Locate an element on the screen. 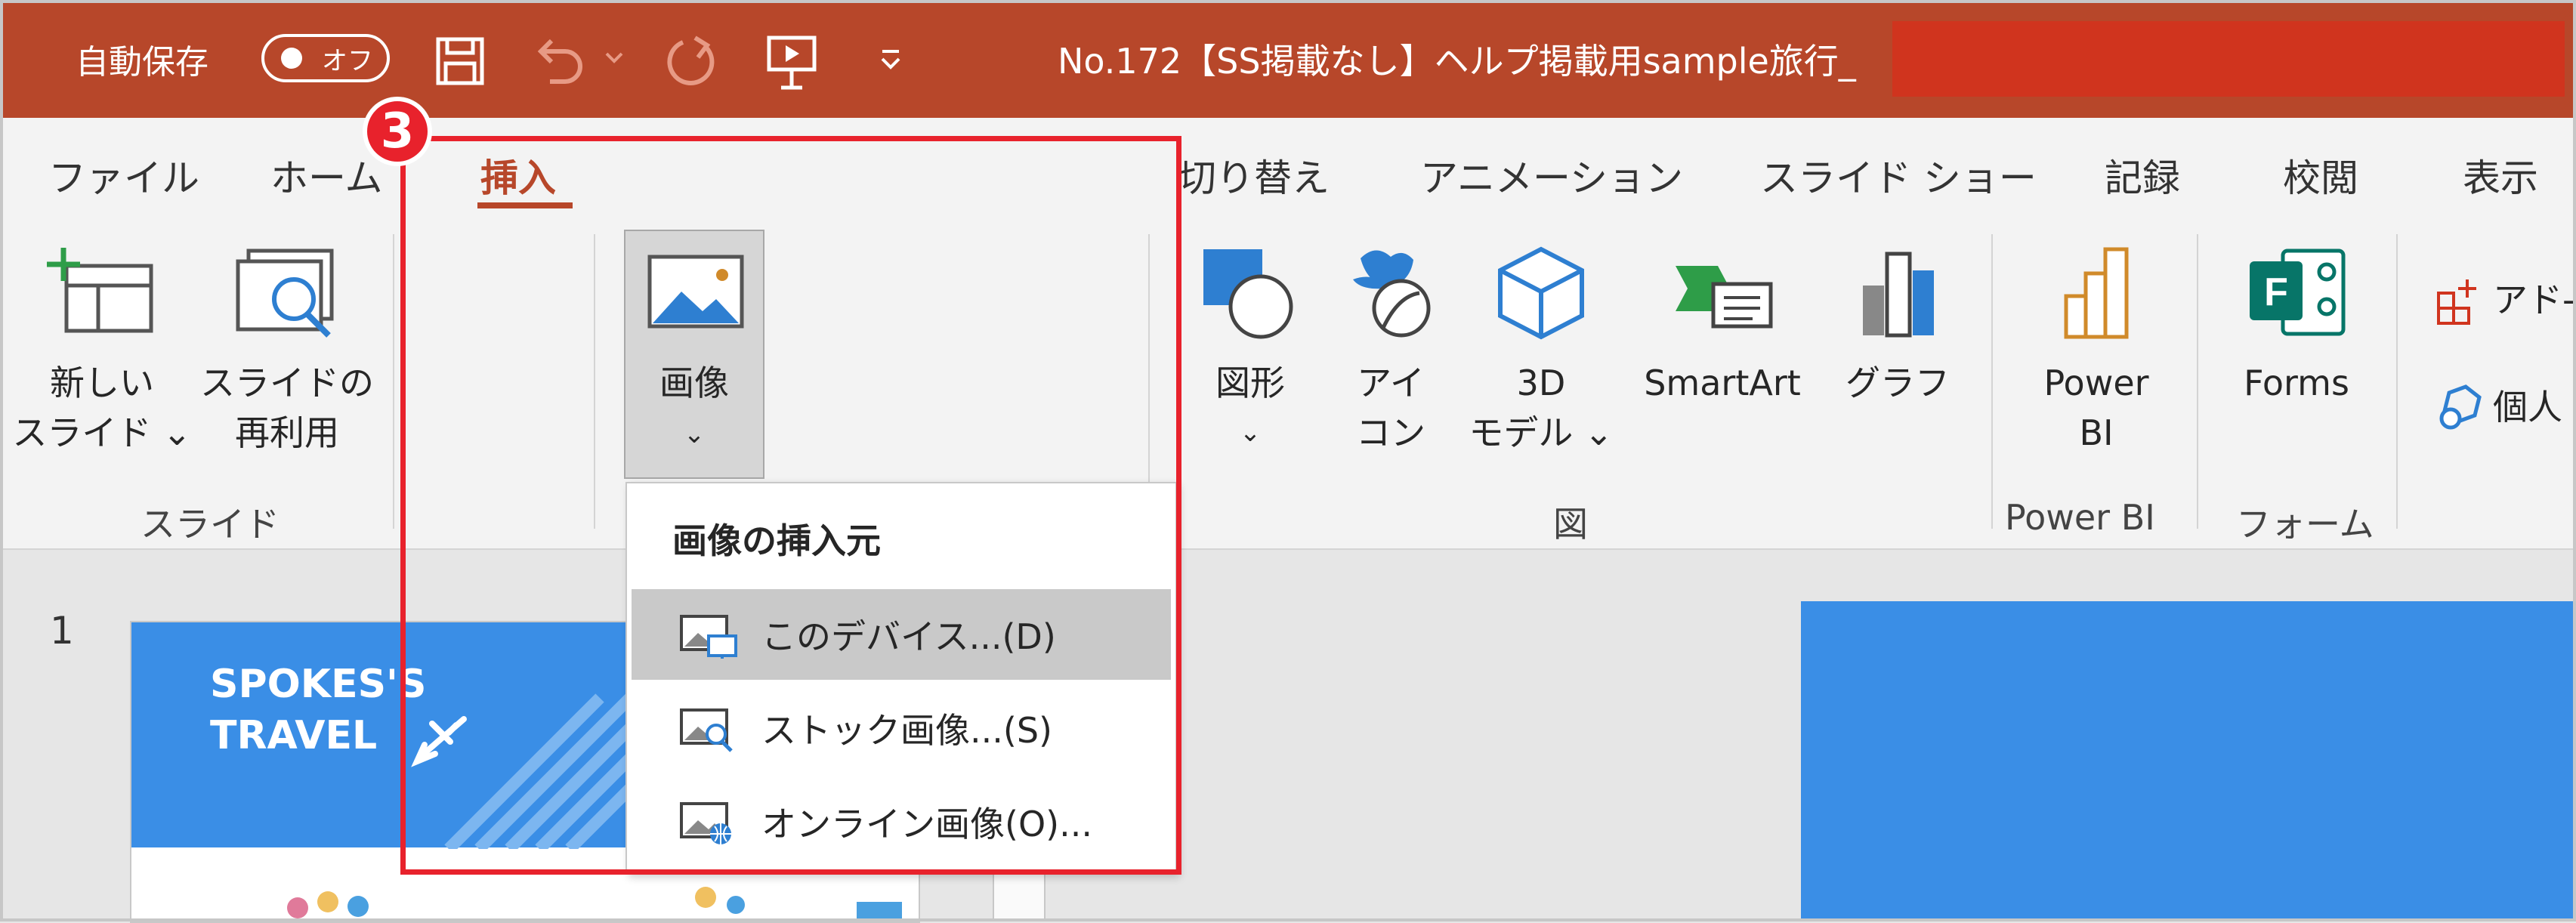  reuse-slide-label-2: 再利用 is located at coordinates (287, 432).